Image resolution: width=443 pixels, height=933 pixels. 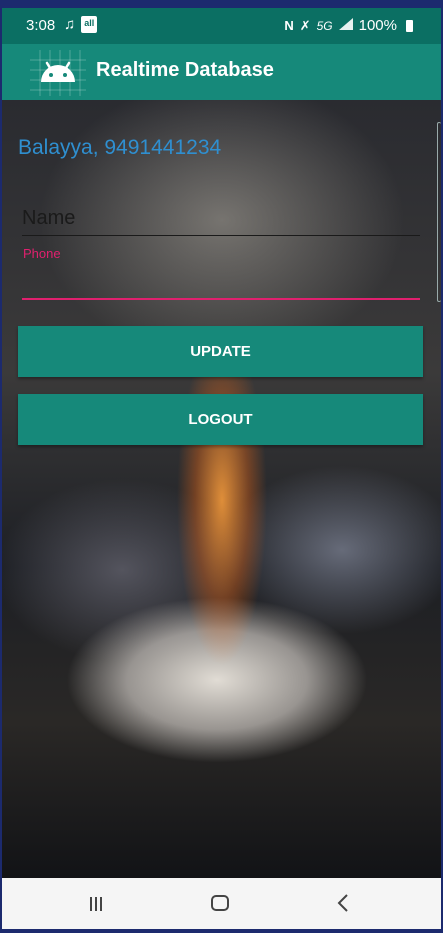 I want to click on navigation-bar, so click(x=221, y=903).